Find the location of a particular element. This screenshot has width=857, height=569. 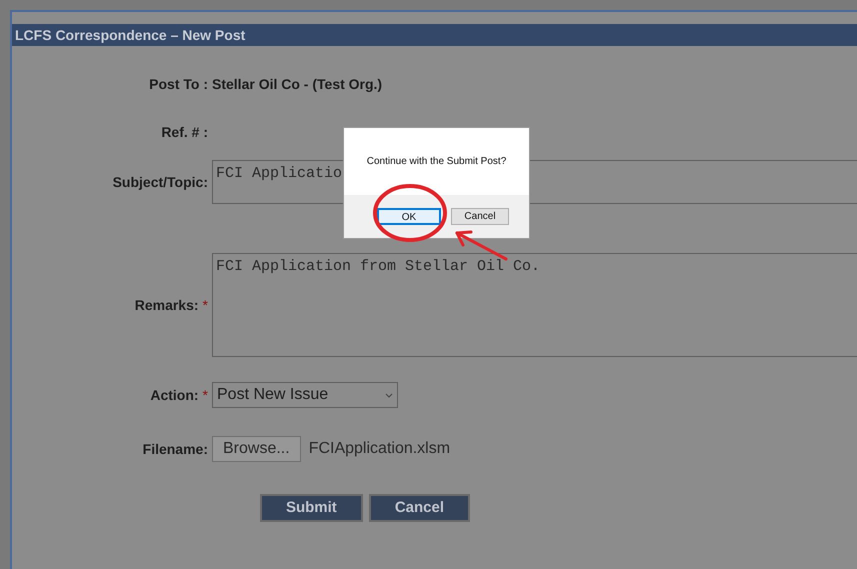

field-label: Post To : is located at coordinates (178, 84).